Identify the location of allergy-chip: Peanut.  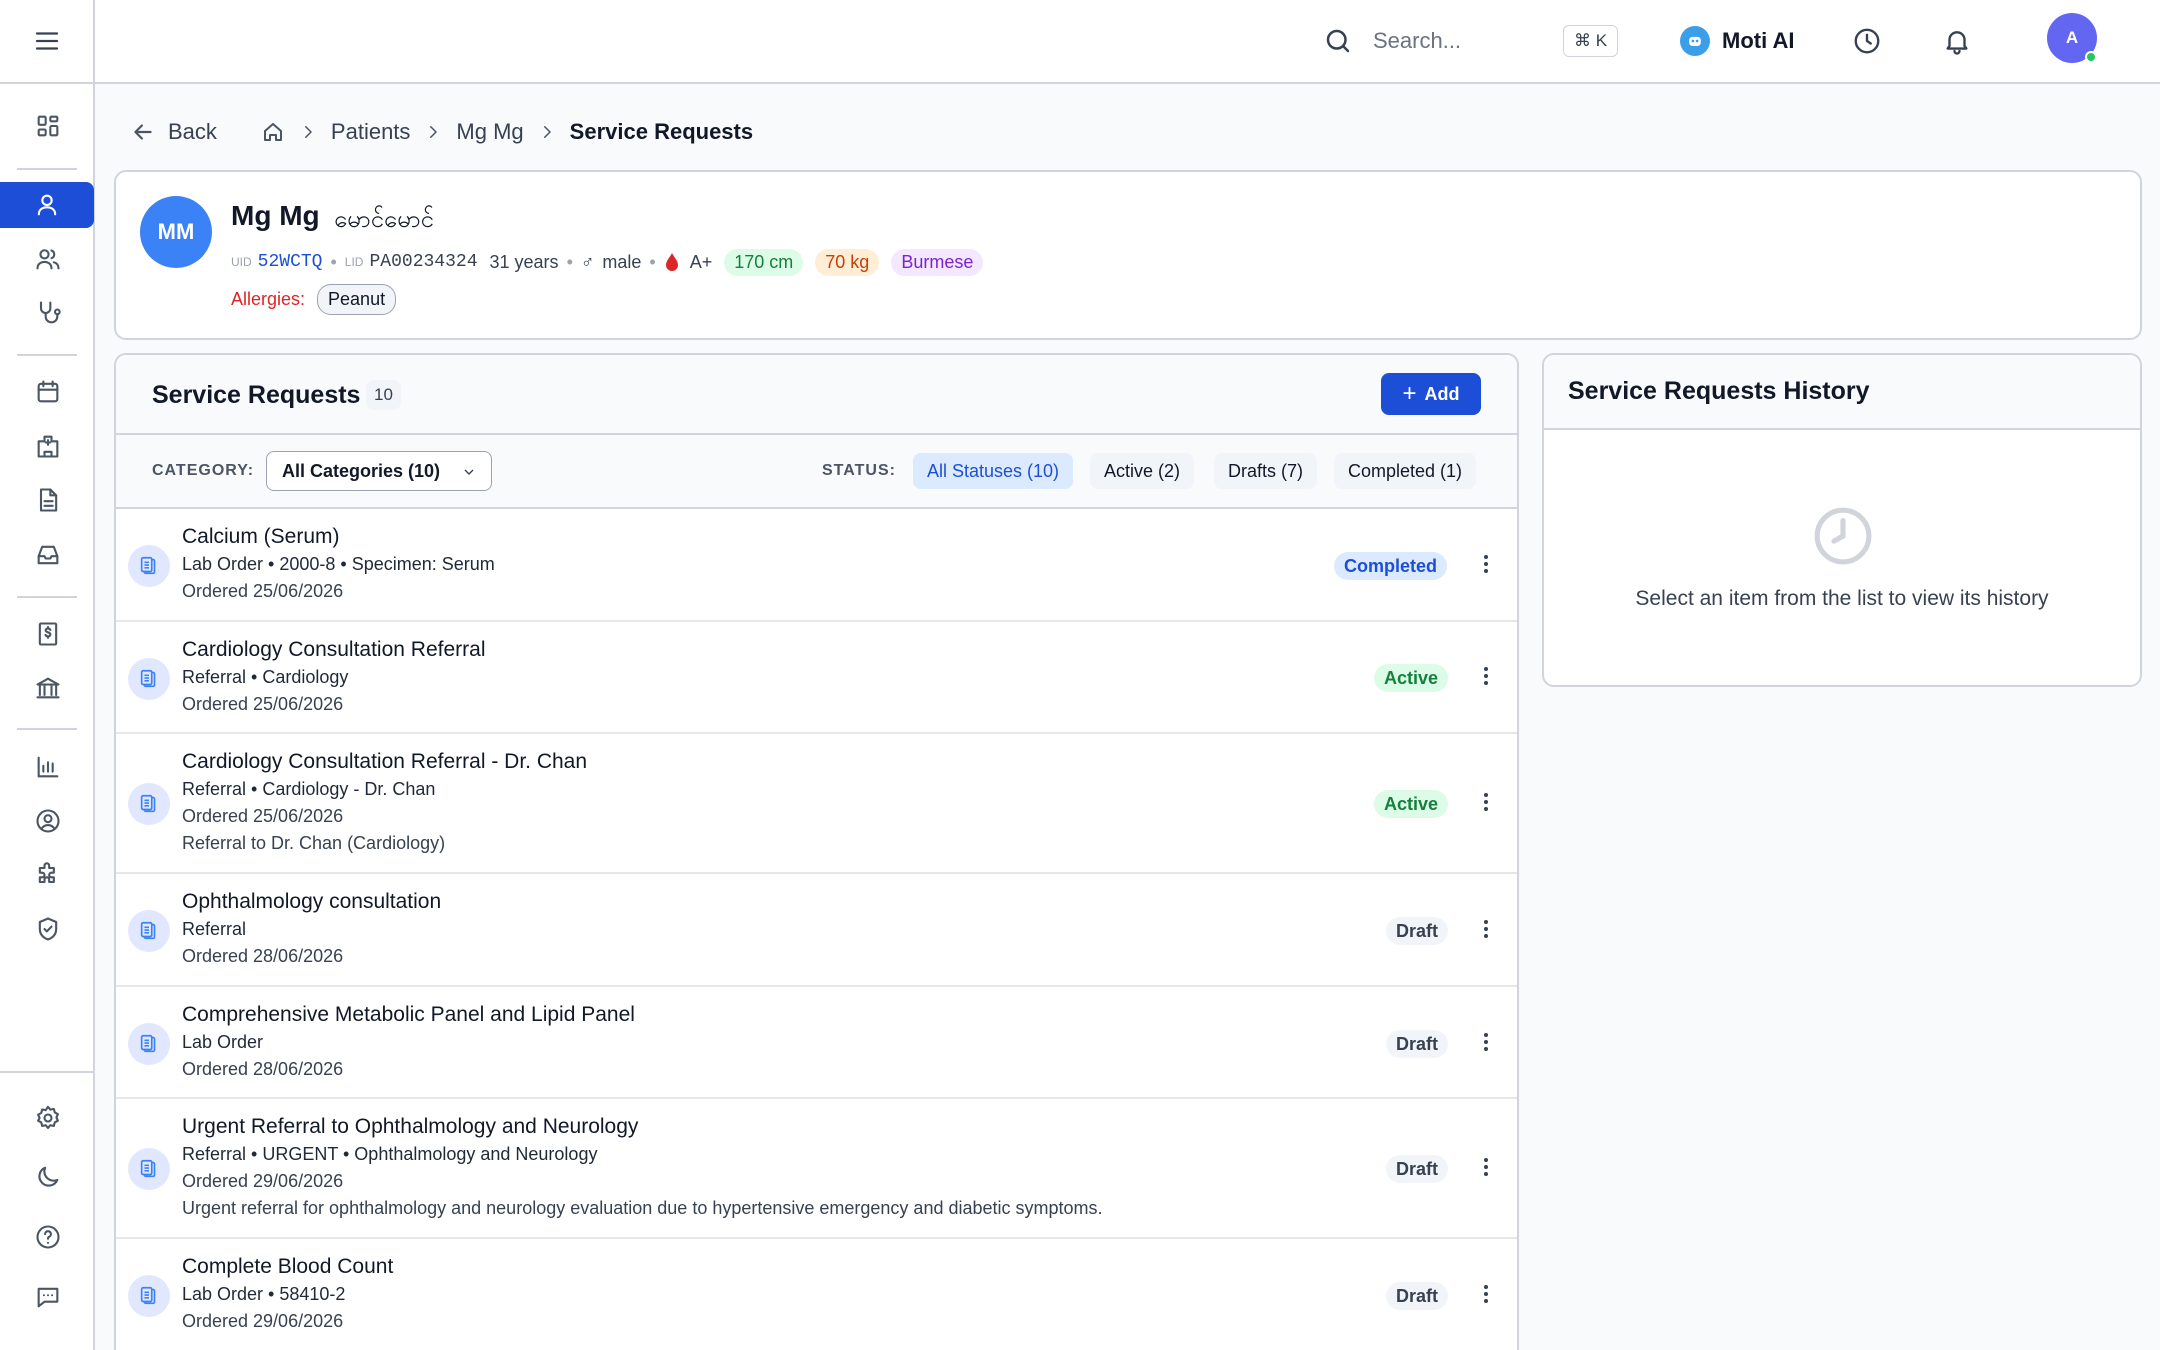
(357, 299).